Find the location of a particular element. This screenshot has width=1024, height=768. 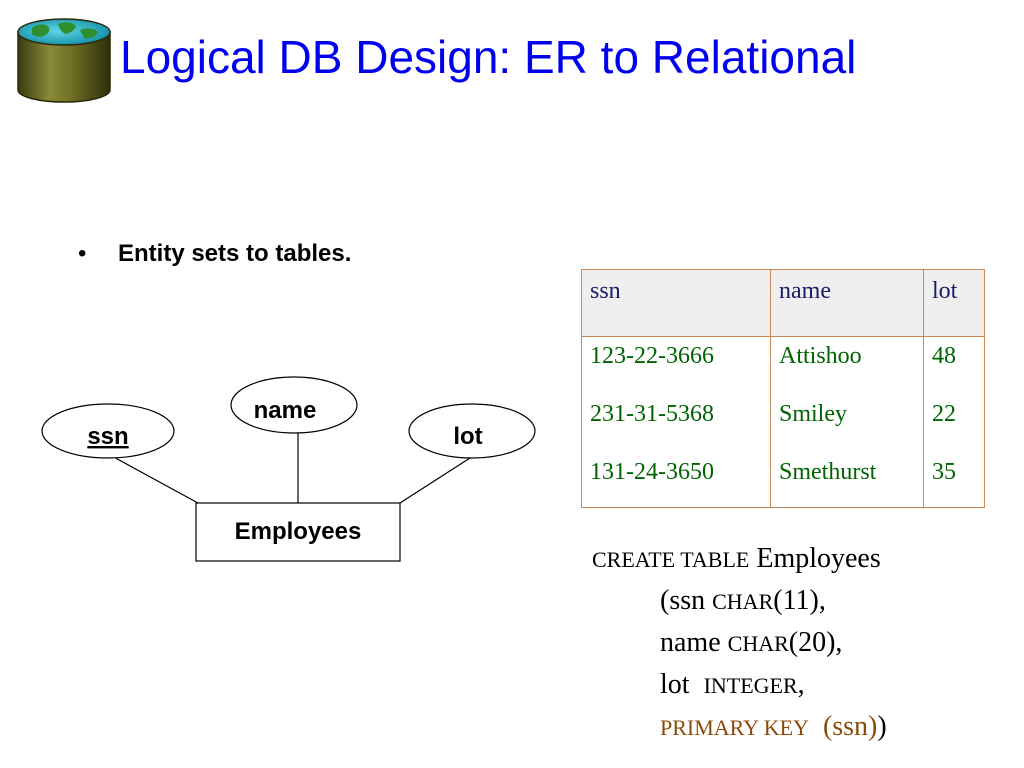

cell-name: Smethurst is located at coordinates (847, 480).